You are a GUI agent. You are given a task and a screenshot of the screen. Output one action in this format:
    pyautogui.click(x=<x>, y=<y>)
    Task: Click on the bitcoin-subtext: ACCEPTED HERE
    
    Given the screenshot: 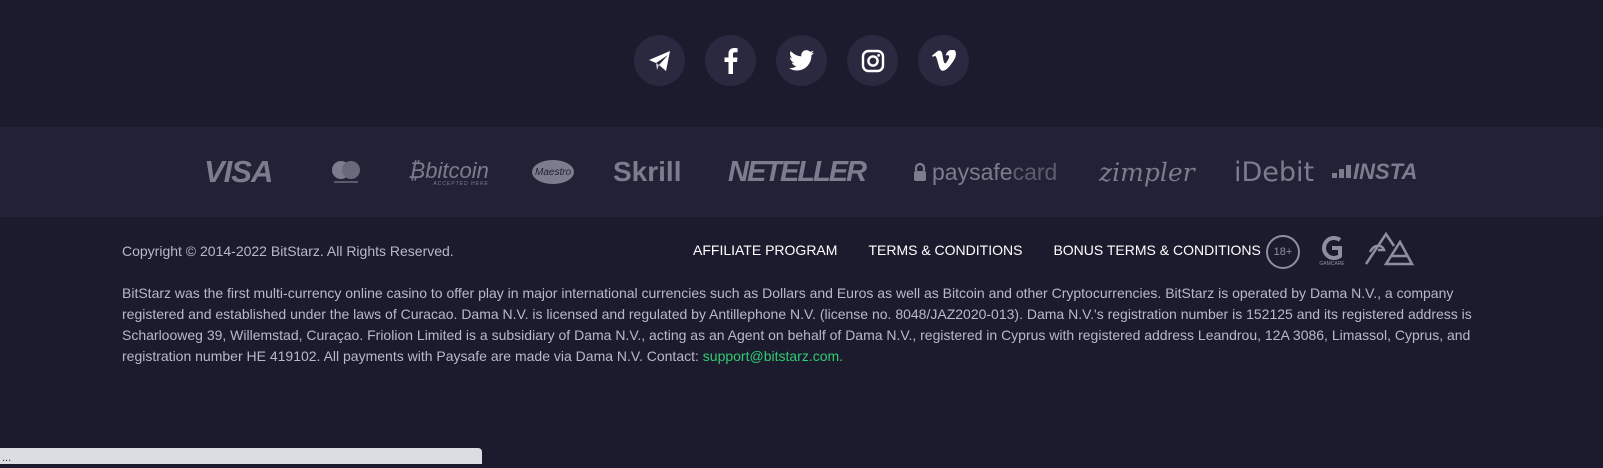 What is the action you would take?
    pyautogui.click(x=461, y=183)
    